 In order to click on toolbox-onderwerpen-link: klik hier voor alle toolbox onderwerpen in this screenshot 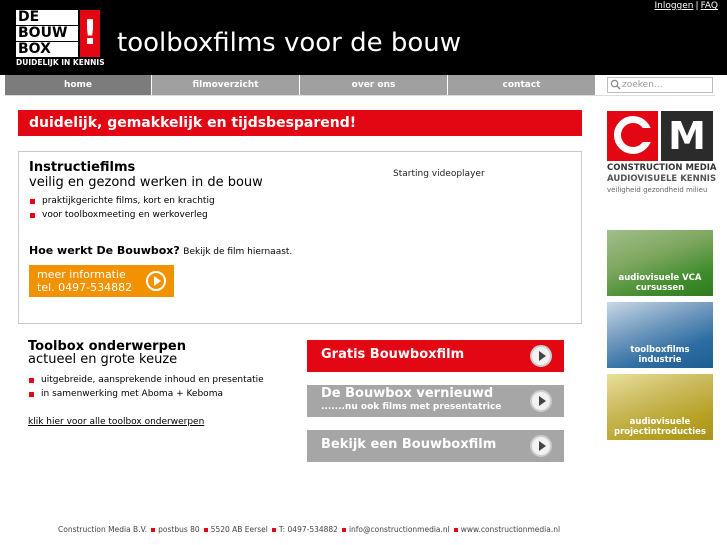, I will do `click(116, 422)`.